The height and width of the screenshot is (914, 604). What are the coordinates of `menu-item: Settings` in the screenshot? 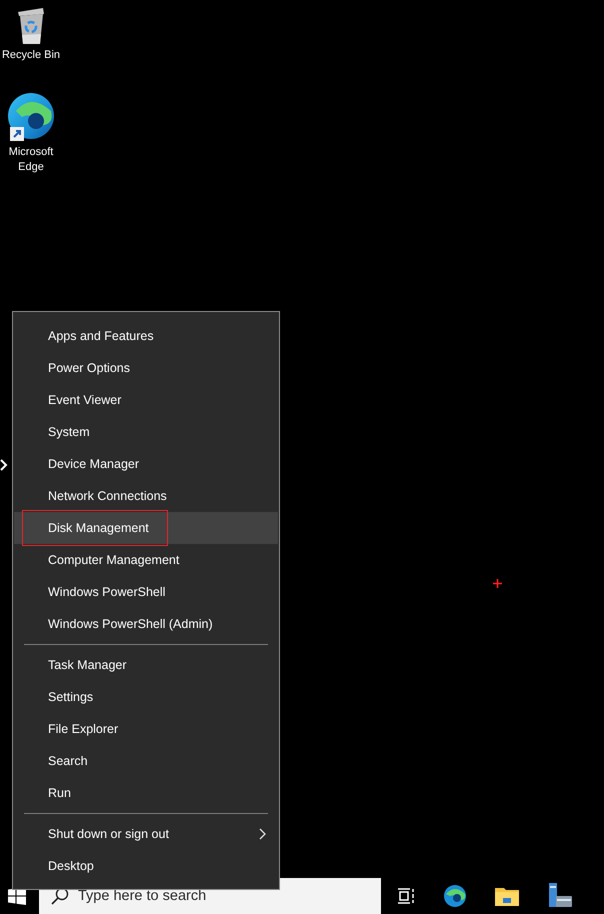 It's located at (146, 697).